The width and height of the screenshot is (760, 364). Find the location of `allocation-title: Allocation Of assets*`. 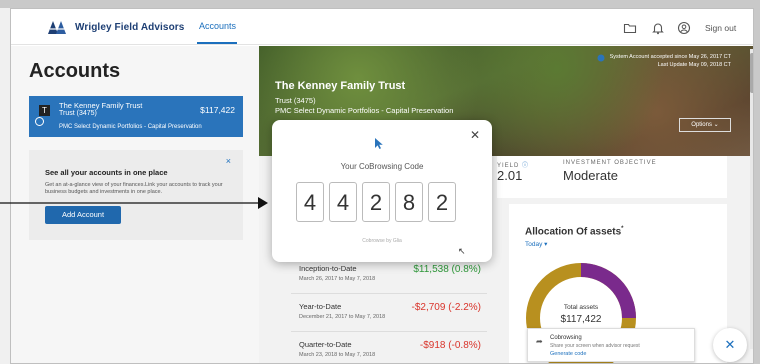

allocation-title: Allocation Of assets* is located at coordinates (574, 232).